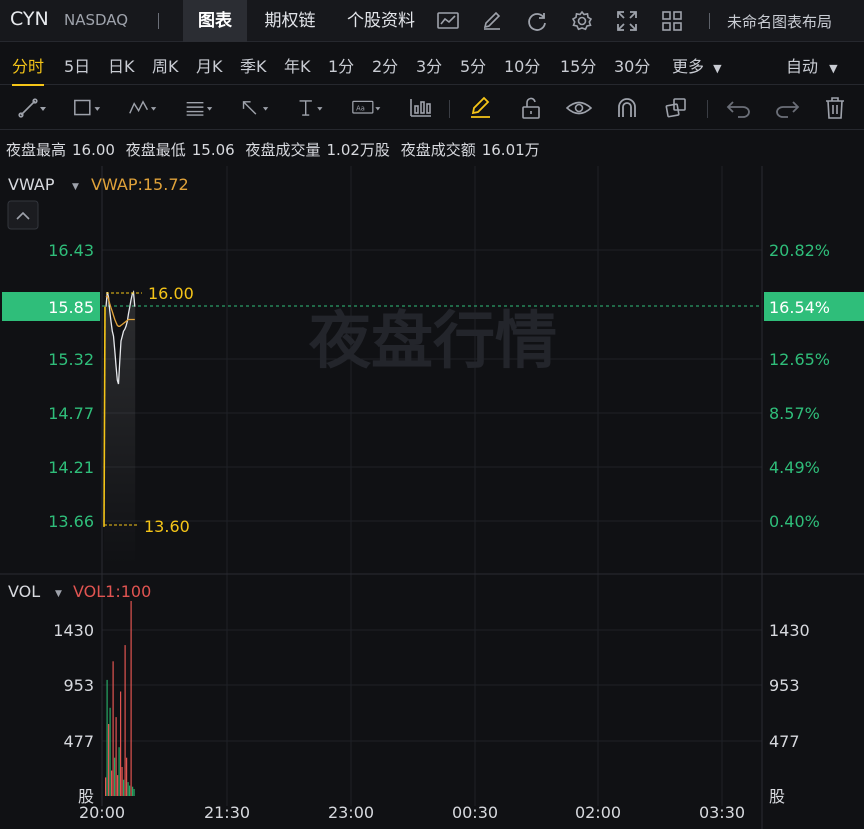  I want to click on undo-icon, so click(739, 108).